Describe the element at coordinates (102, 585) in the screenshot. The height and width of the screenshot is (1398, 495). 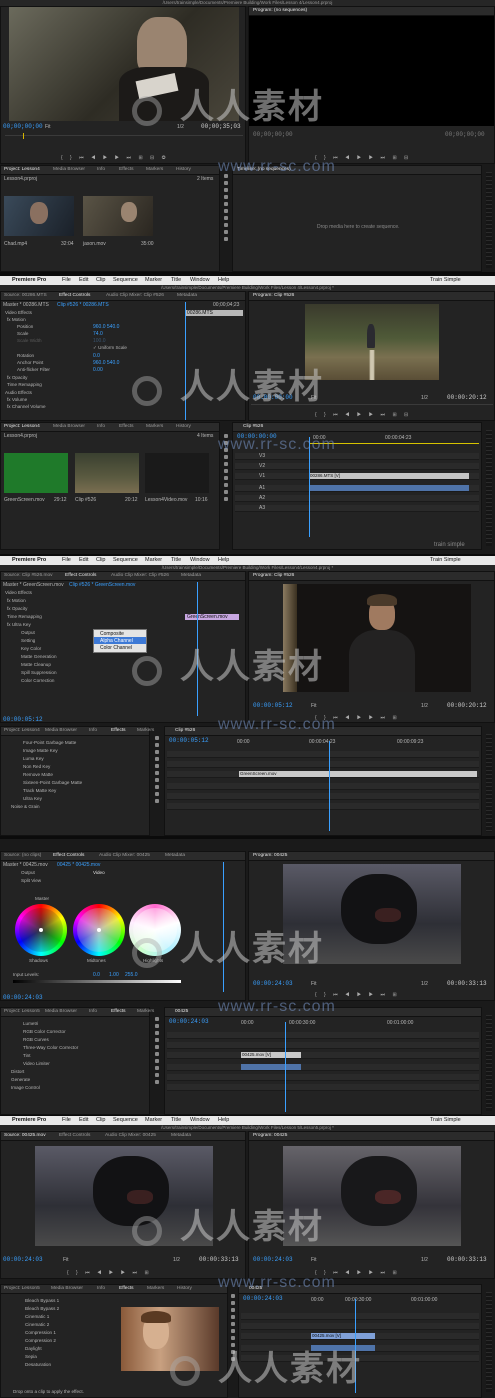
I see `ec-sequence-clip: Clip #526 * GreenScreen.mov` at that location.